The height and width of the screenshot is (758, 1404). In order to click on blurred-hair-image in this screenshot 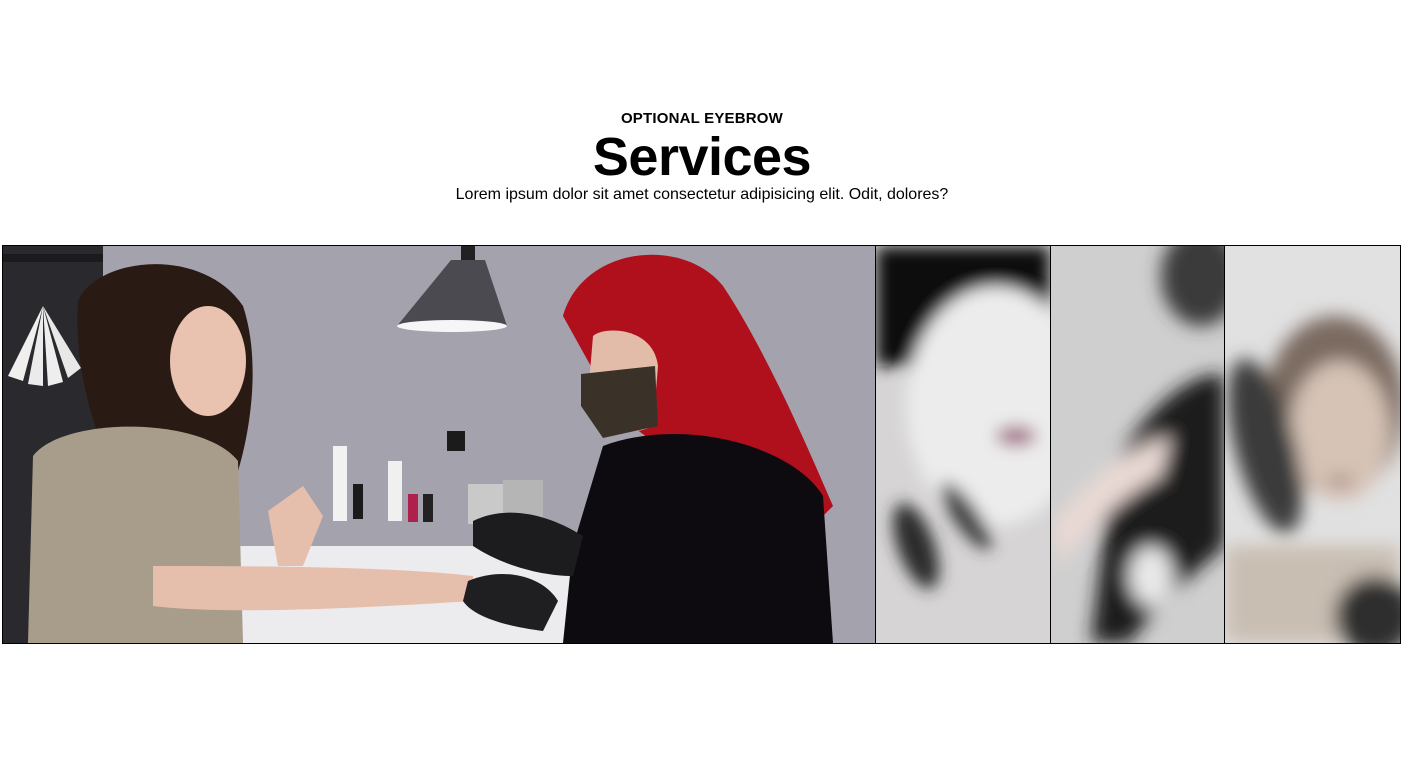, I will do `click(1137, 444)`.